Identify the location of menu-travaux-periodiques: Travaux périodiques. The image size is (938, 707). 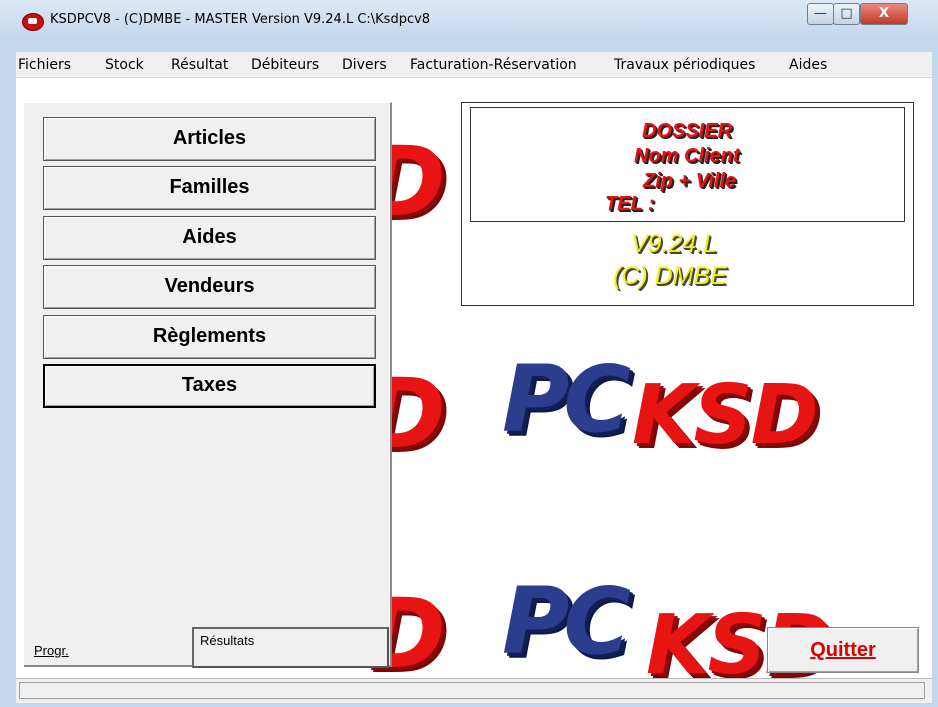
(684, 65).